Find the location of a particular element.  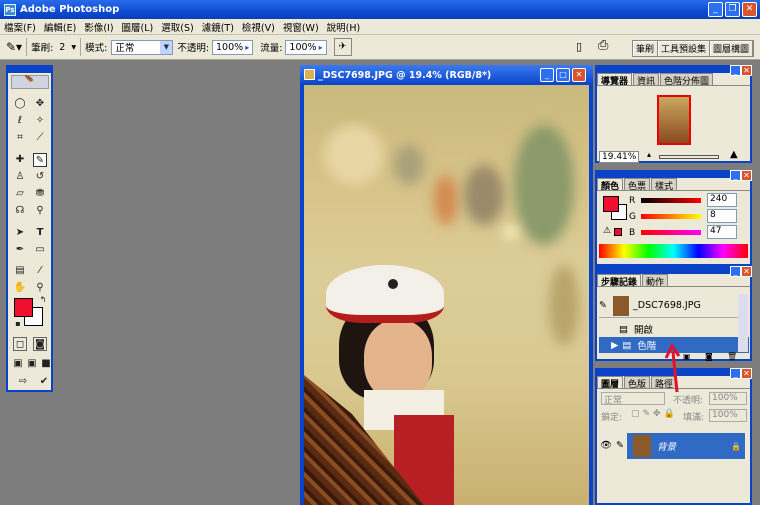

blur-tool-icon: ☊ is located at coordinates (20, 211).